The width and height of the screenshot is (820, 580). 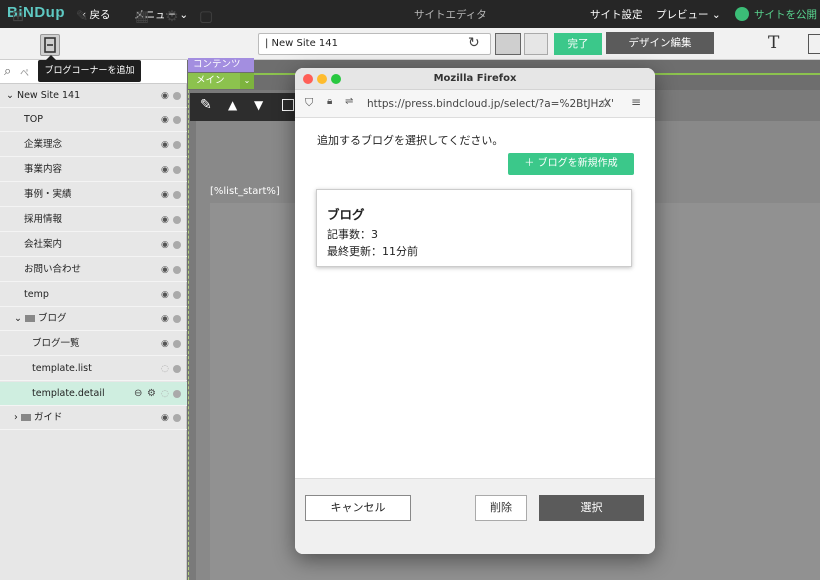 What do you see at coordinates (82, 16) in the screenshot?
I see `edit-page-icon: ✎` at bounding box center [82, 16].